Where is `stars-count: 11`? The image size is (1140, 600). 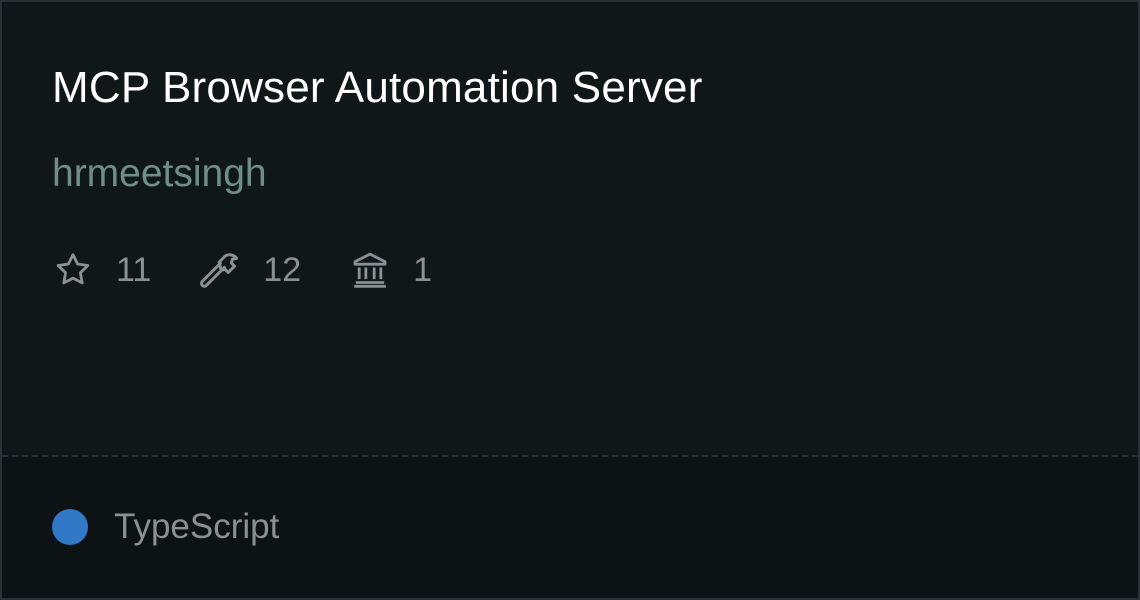 stars-count: 11 is located at coordinates (134, 270).